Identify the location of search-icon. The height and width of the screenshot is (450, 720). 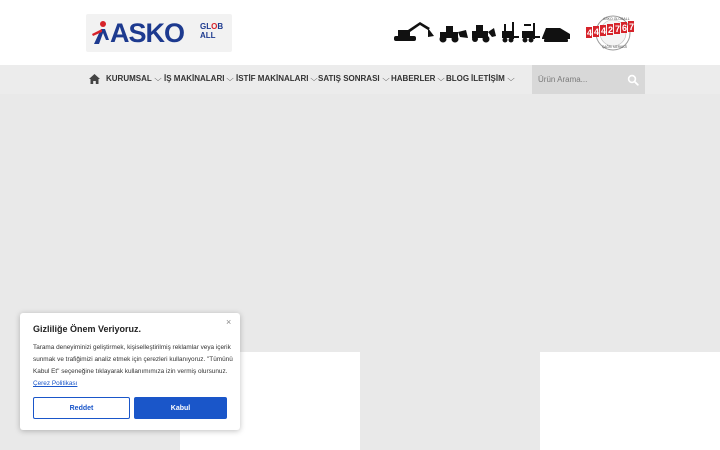
(633, 80).